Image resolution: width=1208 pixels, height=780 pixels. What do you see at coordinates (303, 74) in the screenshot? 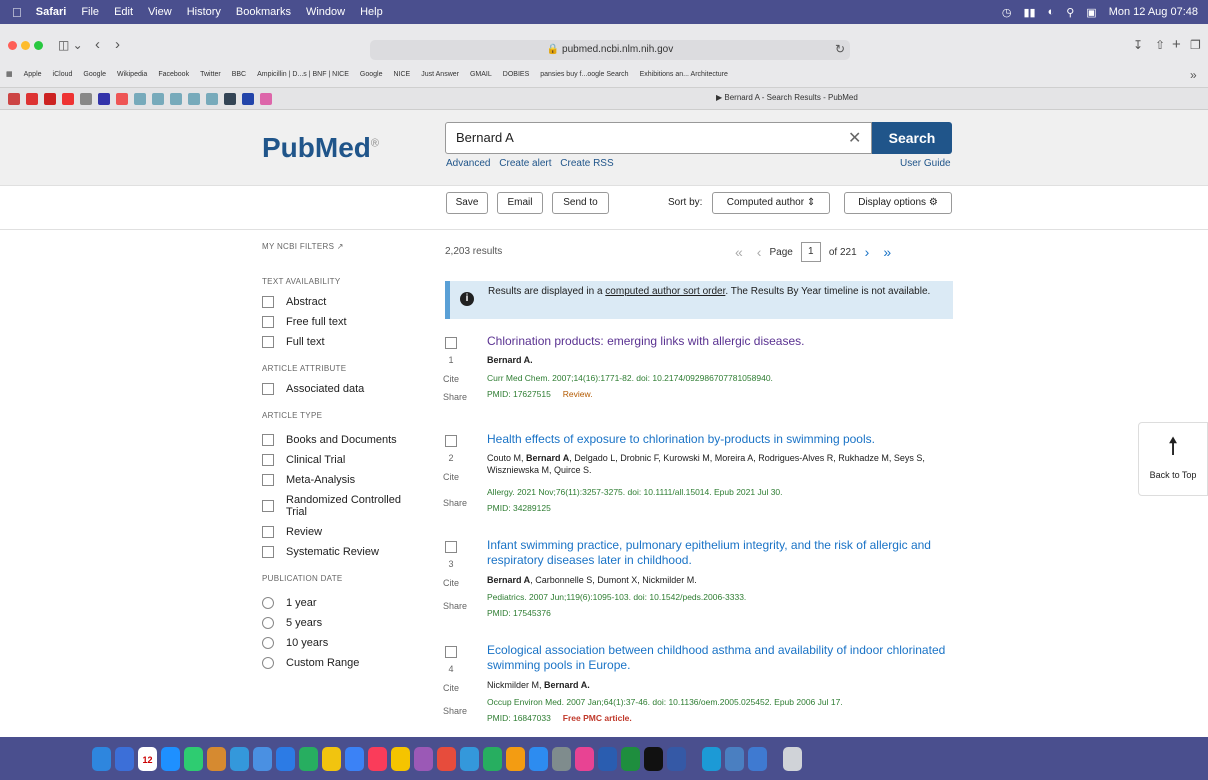
I see `bookmark: Ampicillin | D...s | BNF | NICE` at bounding box center [303, 74].